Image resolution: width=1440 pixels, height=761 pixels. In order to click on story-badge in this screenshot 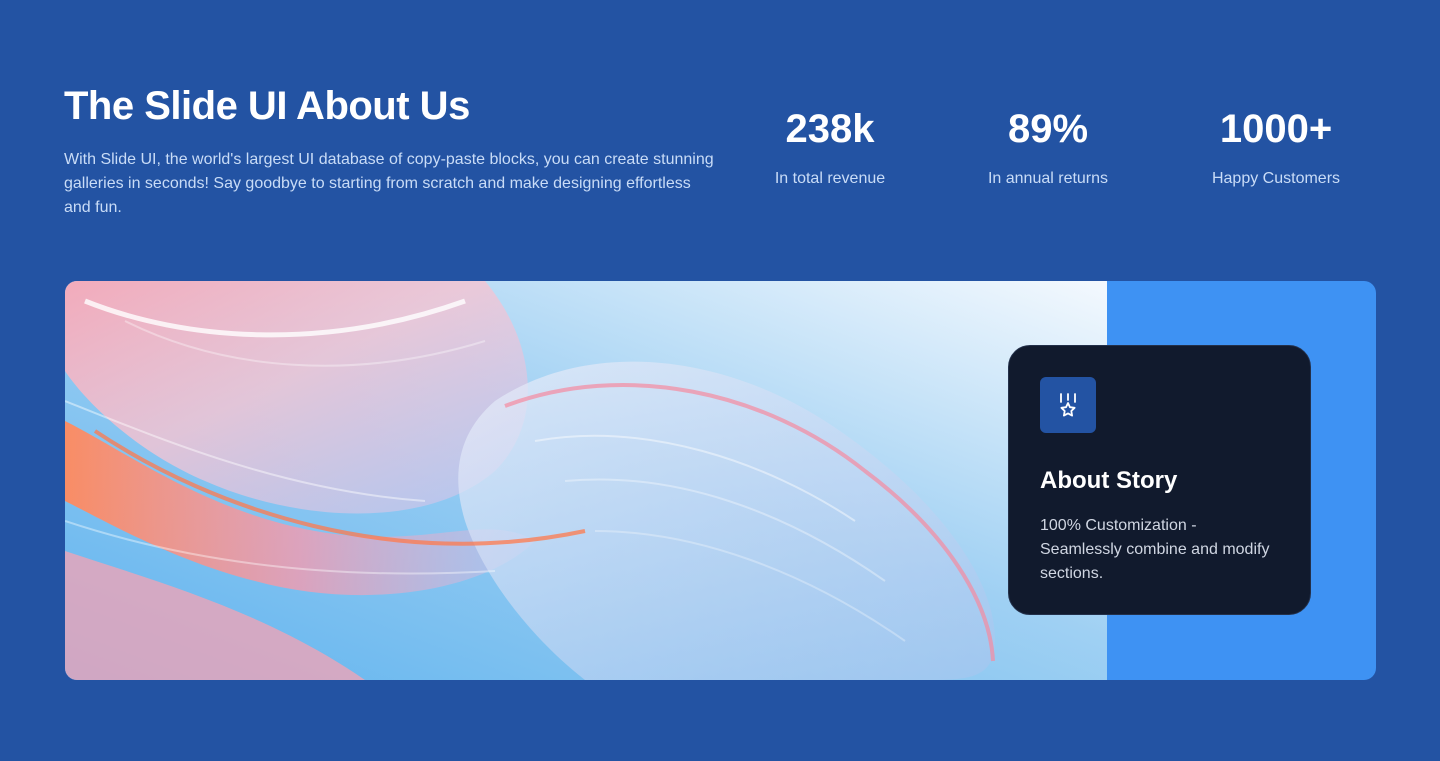, I will do `click(1068, 405)`.